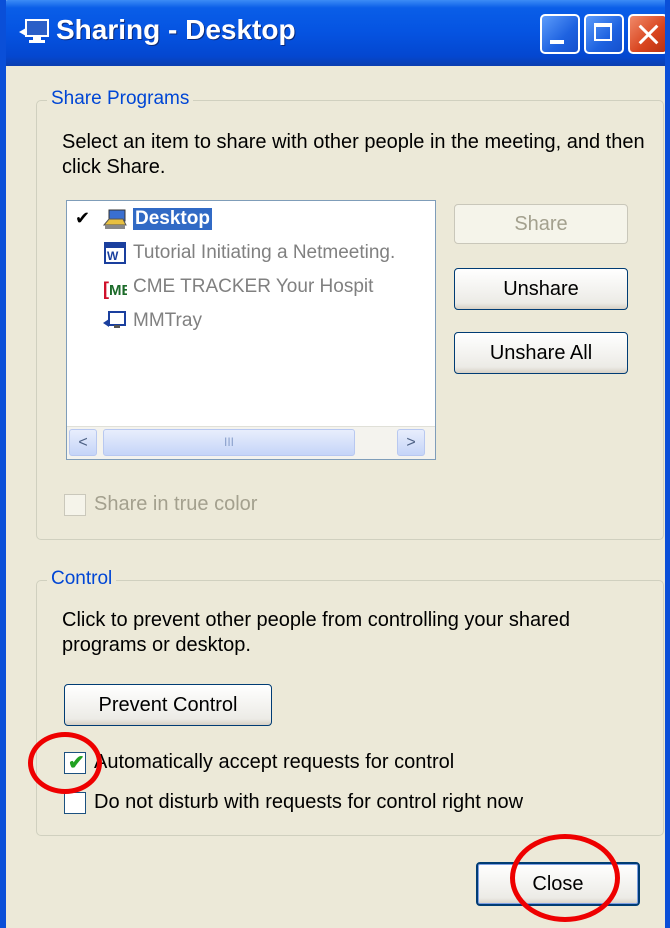 The width and height of the screenshot is (670, 928). I want to click on checkmark-icon: ✔, so click(83, 218).